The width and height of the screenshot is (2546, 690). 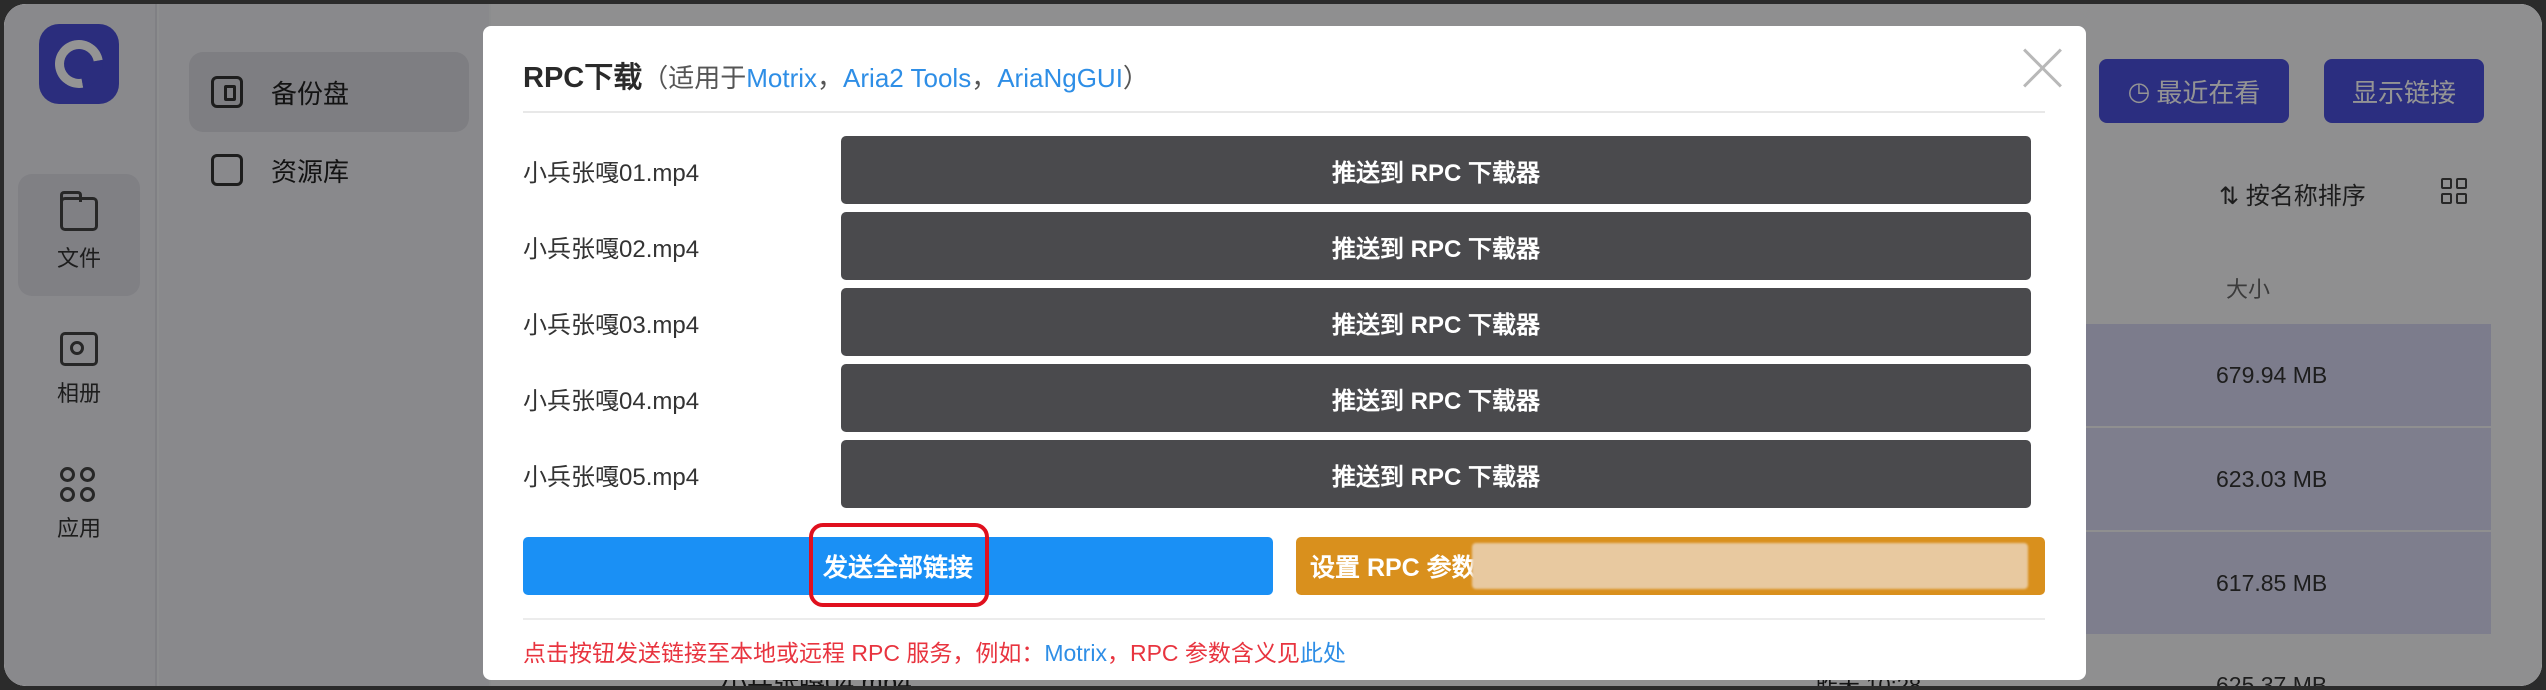 What do you see at coordinates (611, 477) in the screenshot?
I see `file-name: 小兵张嘎05.mp4` at bounding box center [611, 477].